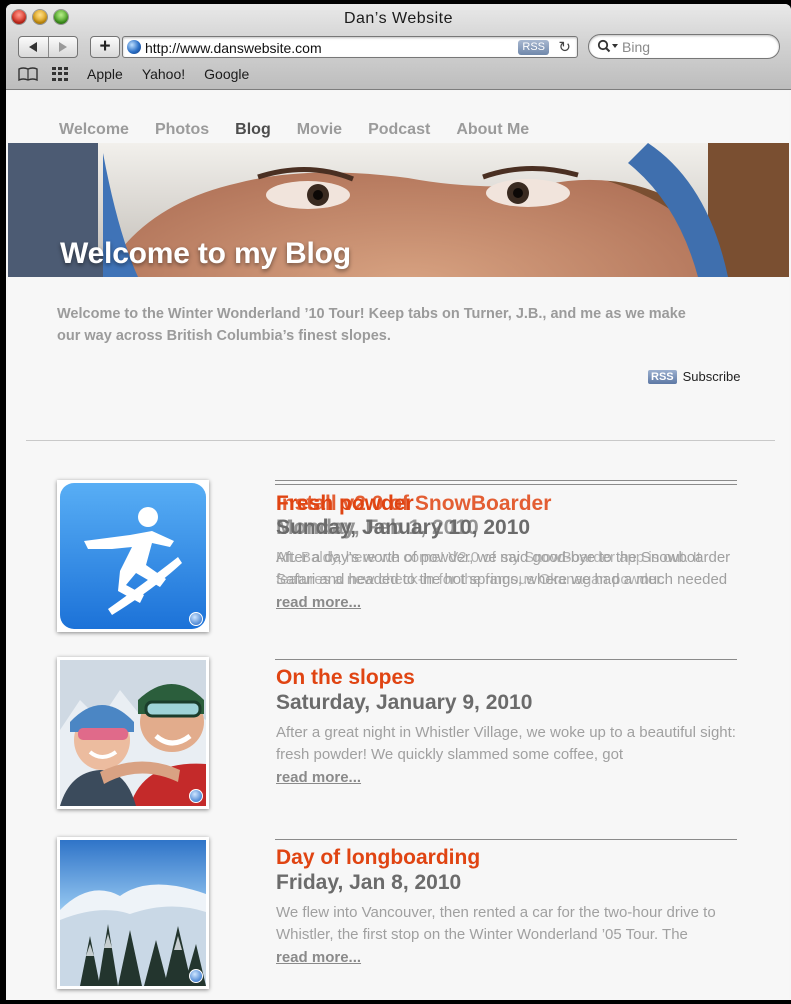 This screenshot has height=1004, width=791. Describe the element at coordinates (319, 130) in the screenshot. I see `nav-movie: Movie` at that location.